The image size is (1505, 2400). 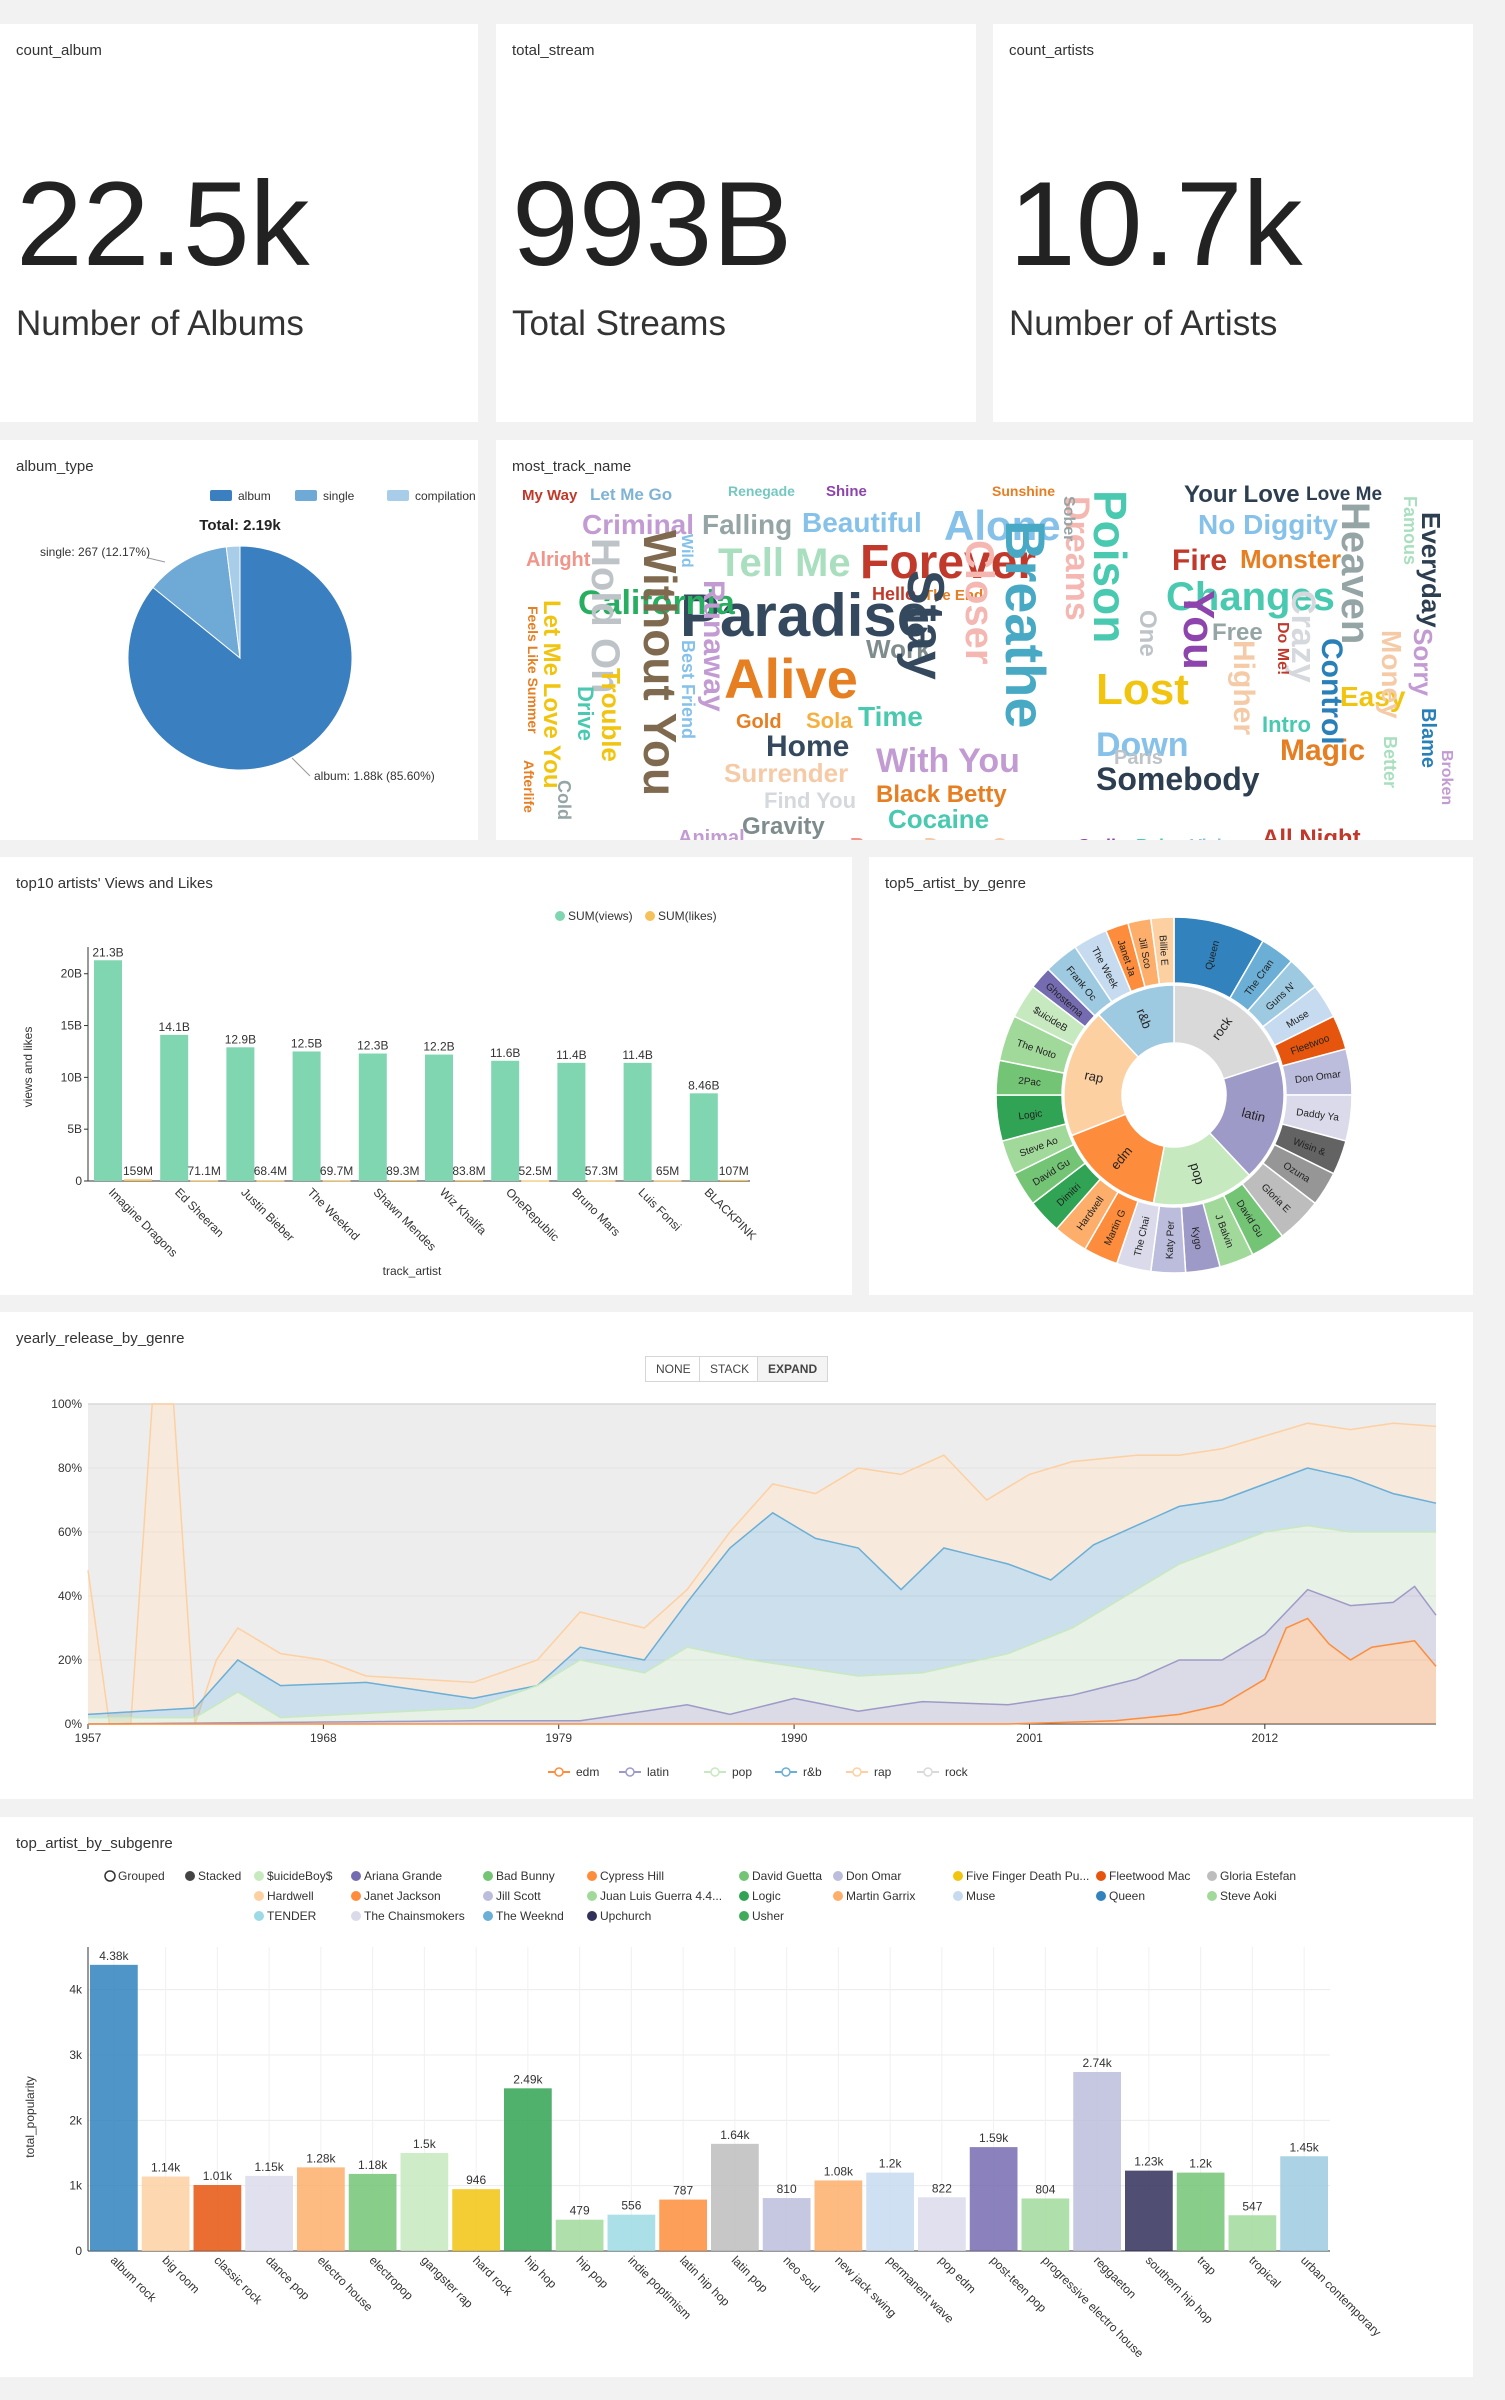 What do you see at coordinates (1110, 566) in the screenshot?
I see `word-cloud-word: Poison` at bounding box center [1110, 566].